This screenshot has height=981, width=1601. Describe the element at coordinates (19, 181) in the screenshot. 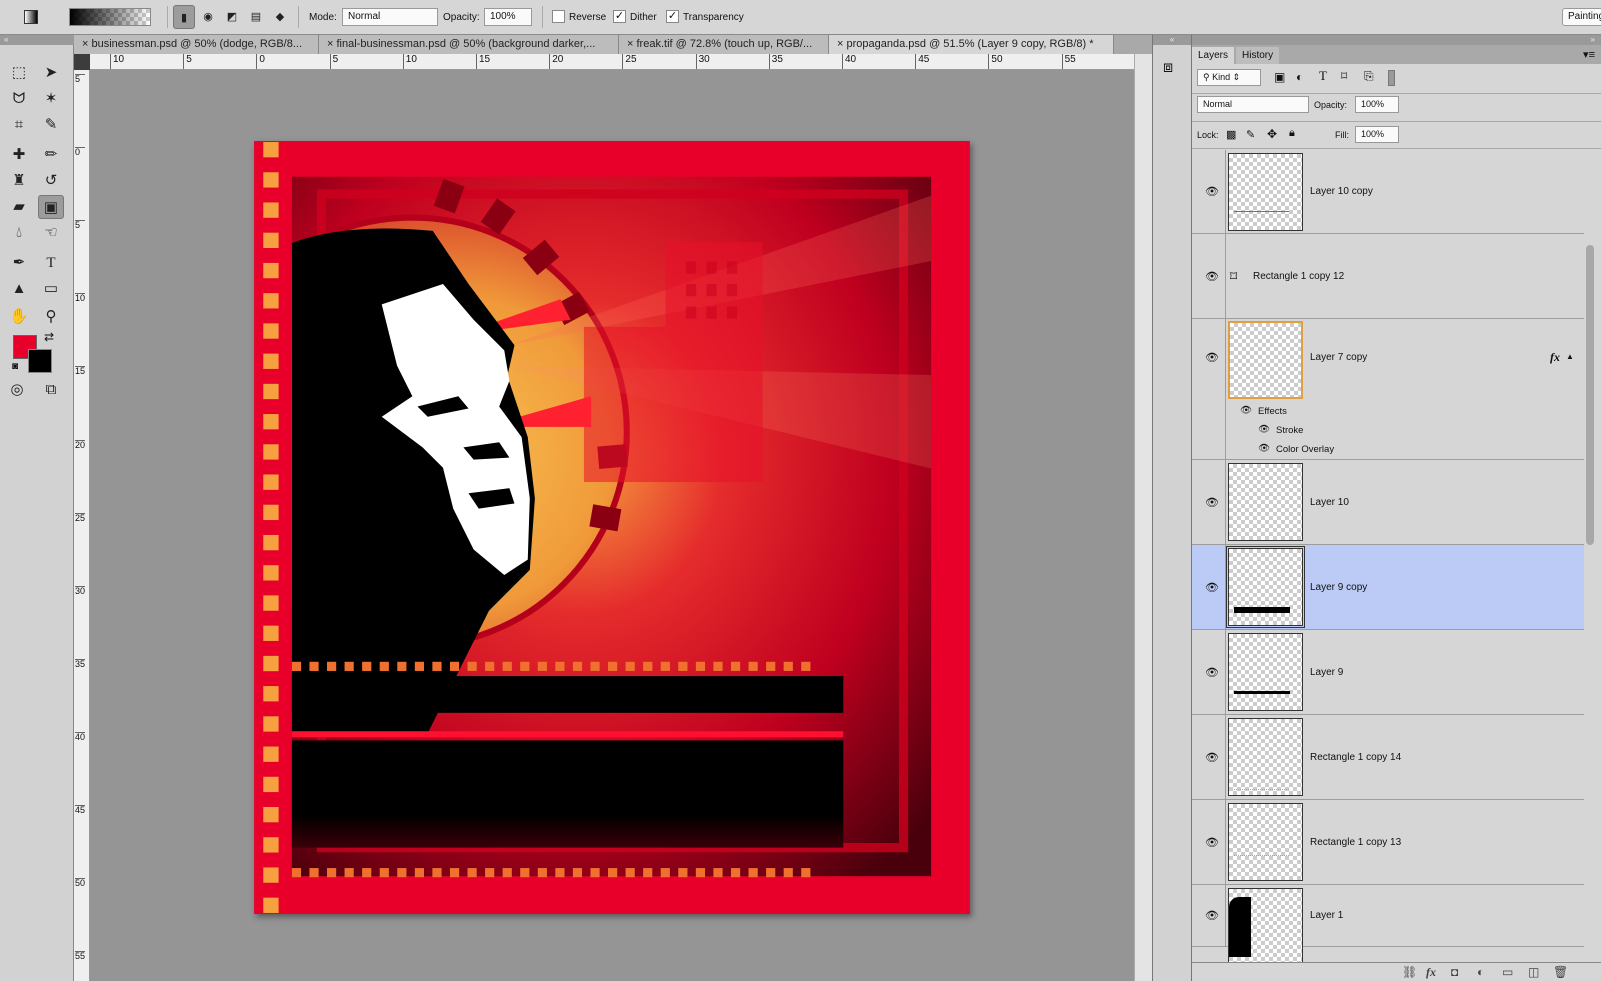

I see `clone-stamp-tool-icon: ♜` at that location.